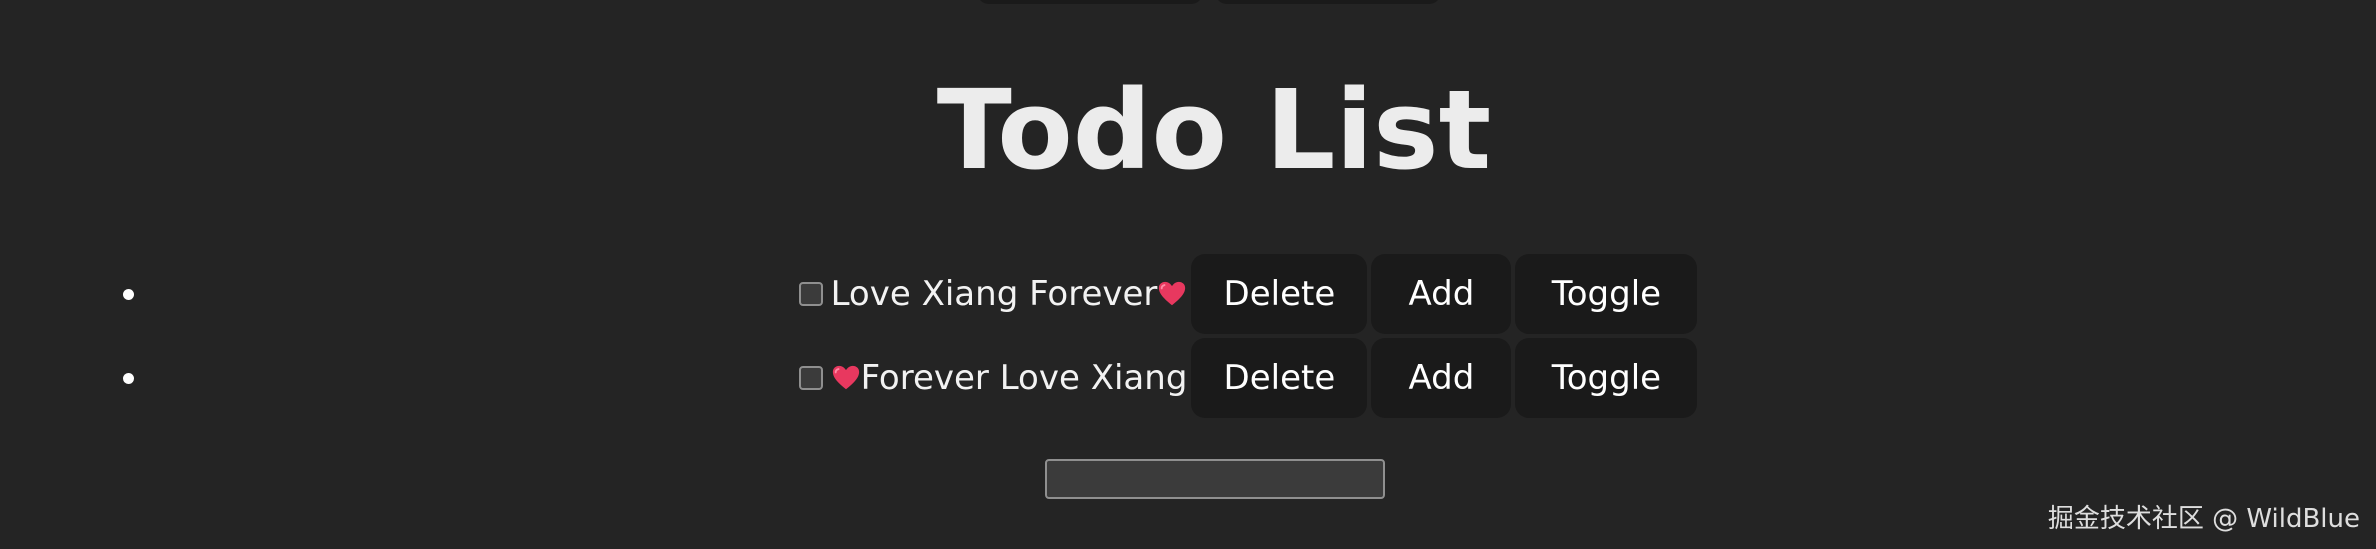  I want to click on todo-text: Love Xiang Forever, so click(1009, 294).